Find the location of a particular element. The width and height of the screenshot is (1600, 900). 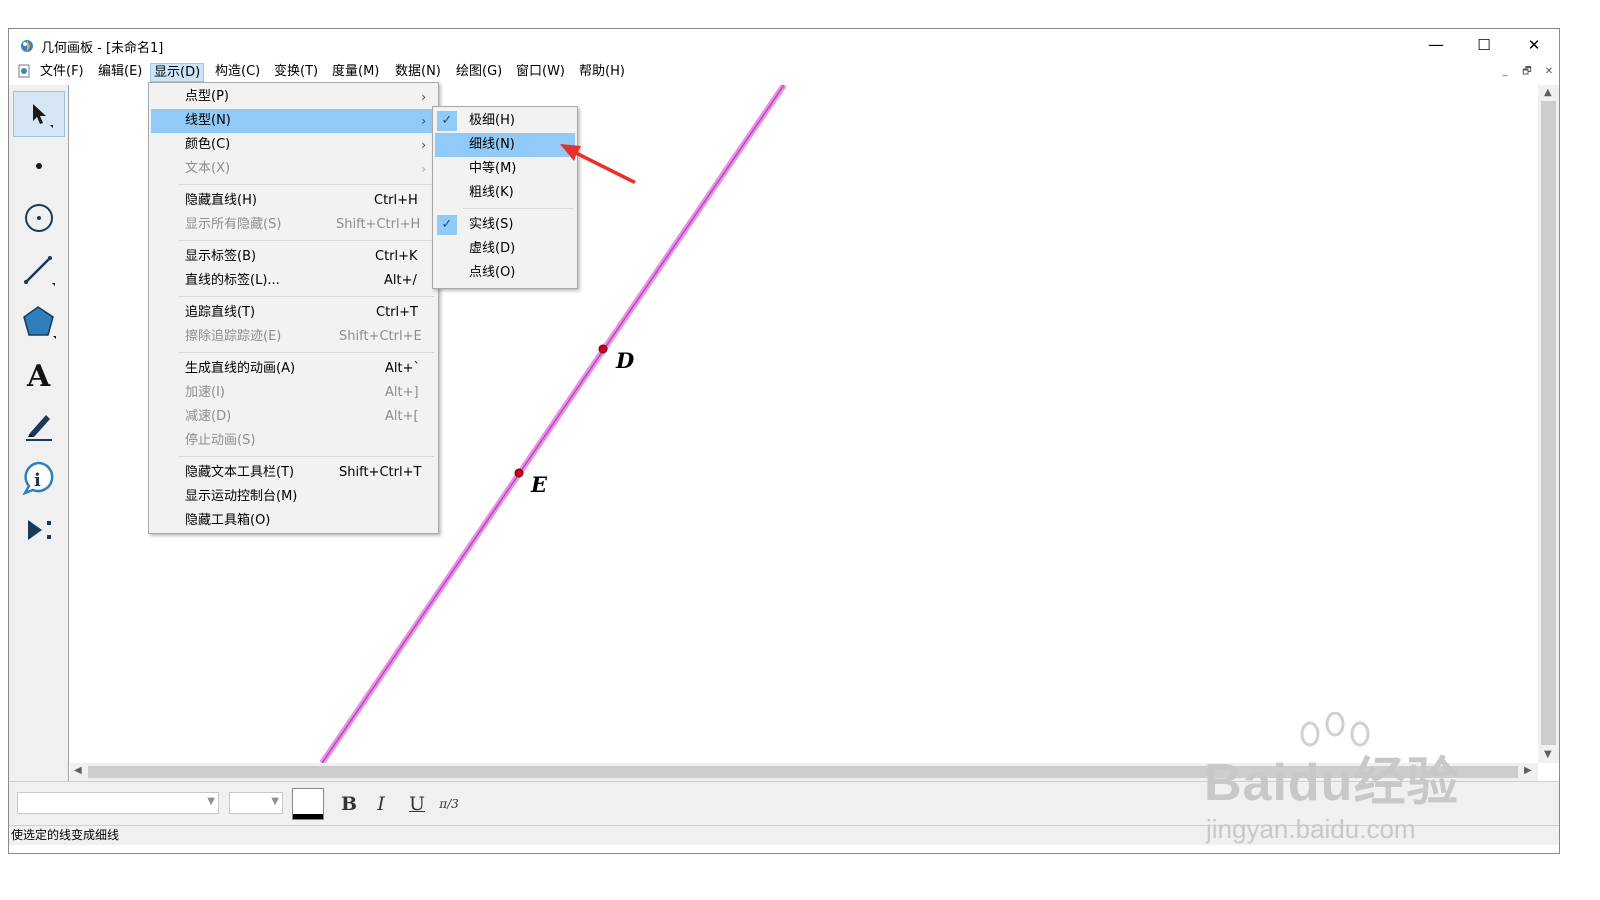

display-menu-erase-traces: 擦除追踪踪迹(E) Shift+Ctrl+E is located at coordinates (303, 336).